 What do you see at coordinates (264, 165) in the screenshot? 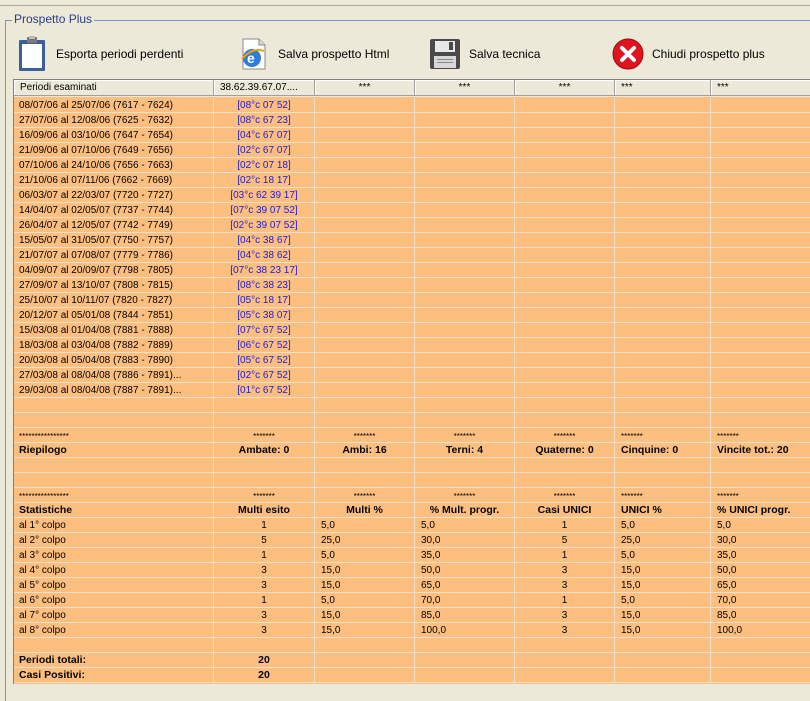
I see `result-cell: [02°c 07 18]` at bounding box center [264, 165].